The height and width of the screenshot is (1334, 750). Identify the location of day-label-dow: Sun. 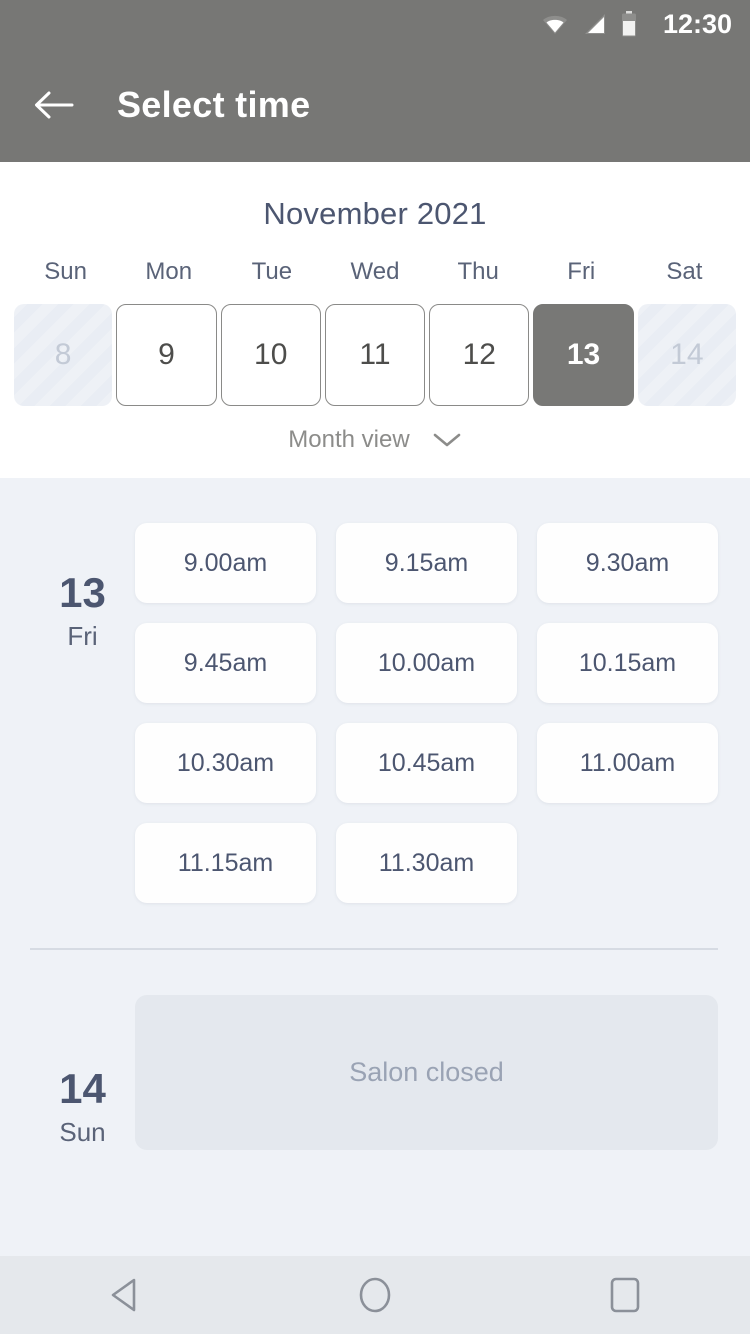
(82, 1132).